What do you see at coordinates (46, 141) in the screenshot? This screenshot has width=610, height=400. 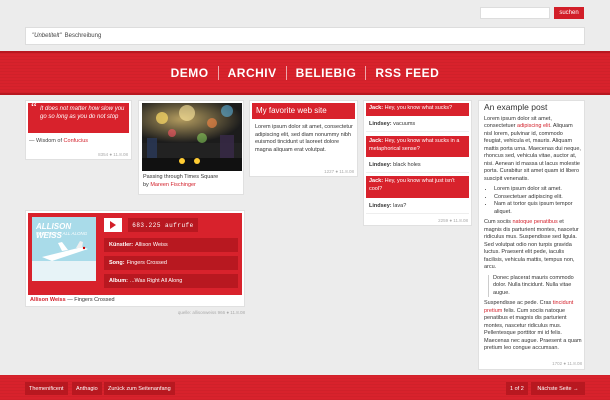 I see `quote-source-prefix: — Wisdom of` at bounding box center [46, 141].